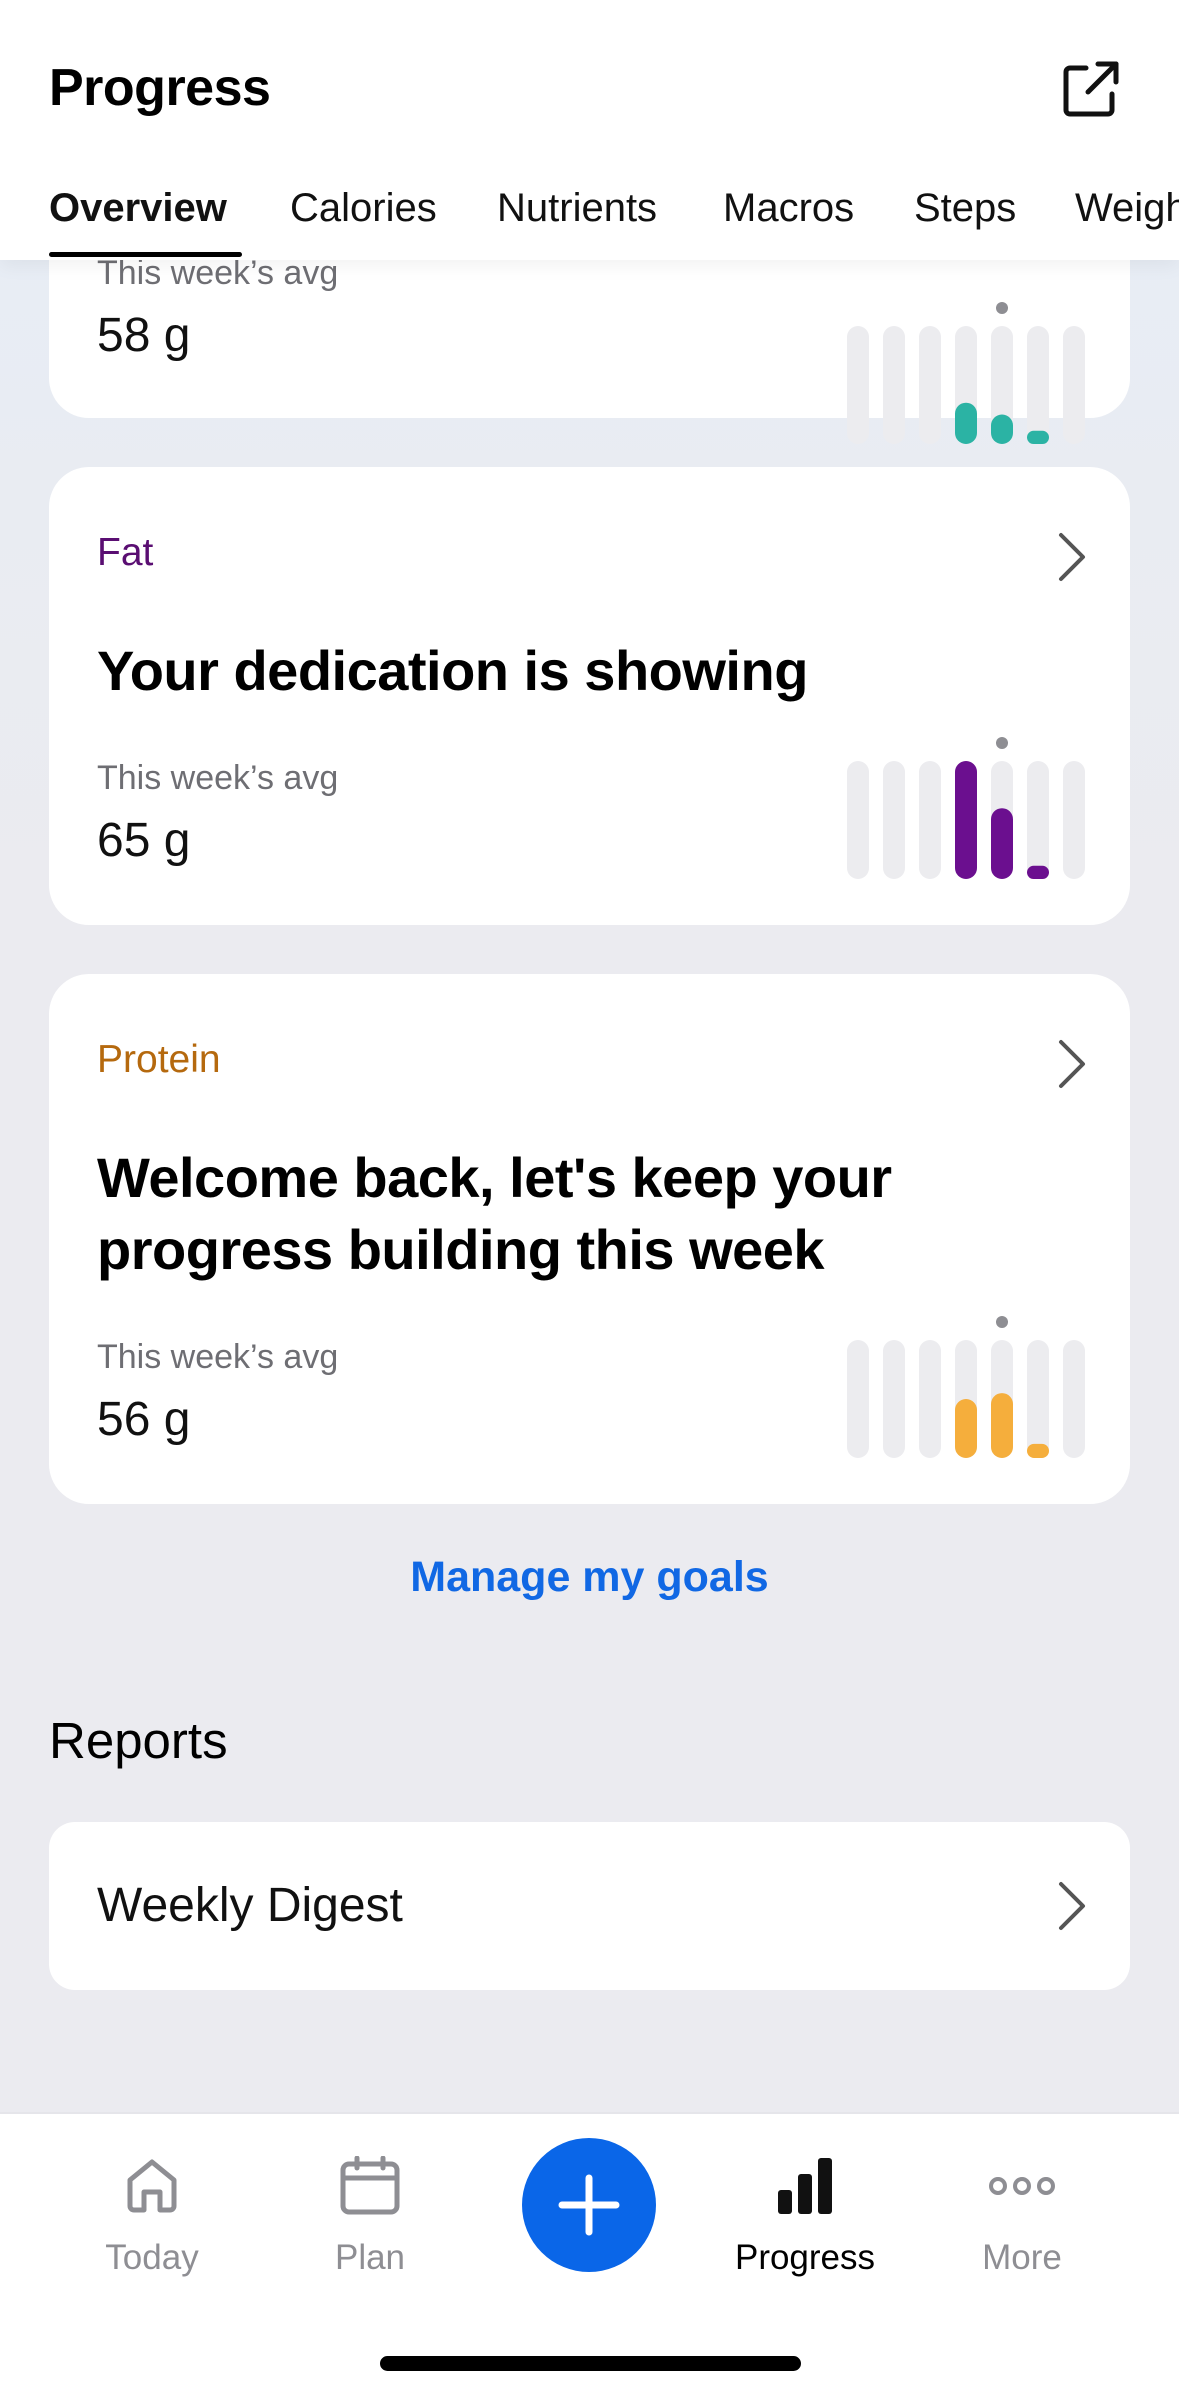 This screenshot has height=2396, width=1179. I want to click on plus-icon, so click(589, 2205).